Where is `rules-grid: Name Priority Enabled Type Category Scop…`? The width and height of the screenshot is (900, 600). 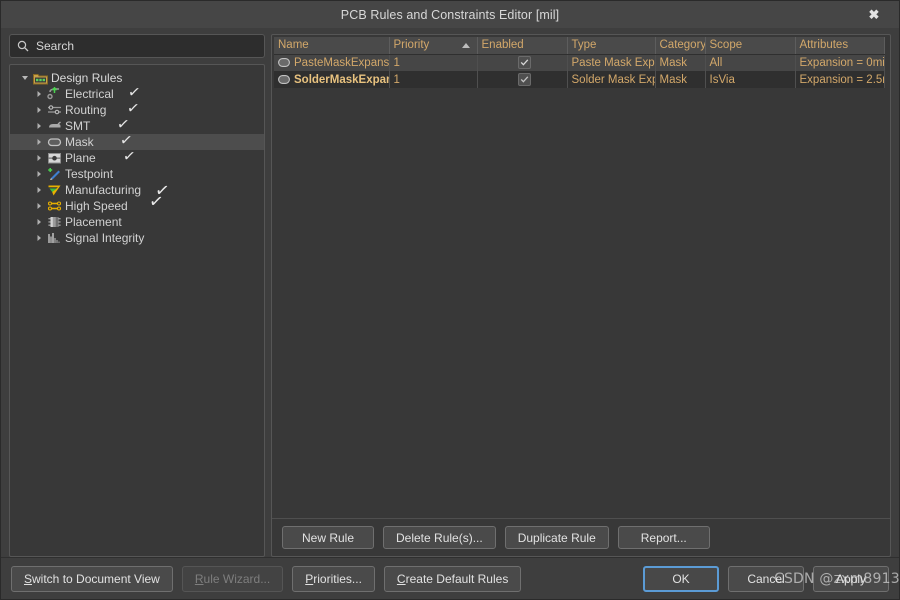 rules-grid: Name Priority Enabled Type Category Scop… is located at coordinates (579, 62).